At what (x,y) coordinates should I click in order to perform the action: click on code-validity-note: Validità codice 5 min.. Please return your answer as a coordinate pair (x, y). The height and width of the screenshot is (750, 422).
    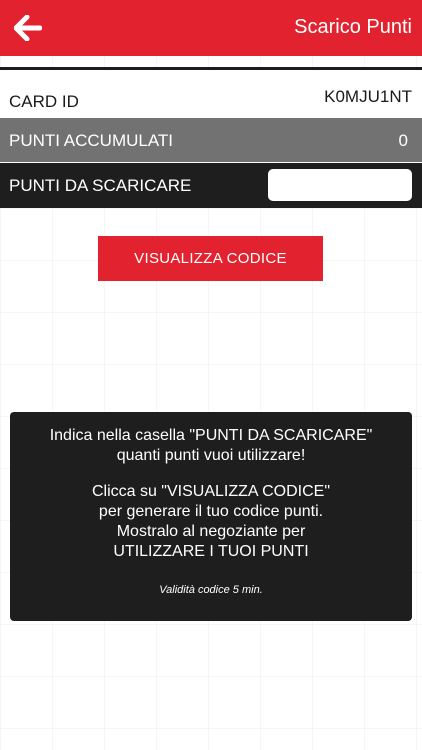
    Looking at the image, I should click on (211, 590).